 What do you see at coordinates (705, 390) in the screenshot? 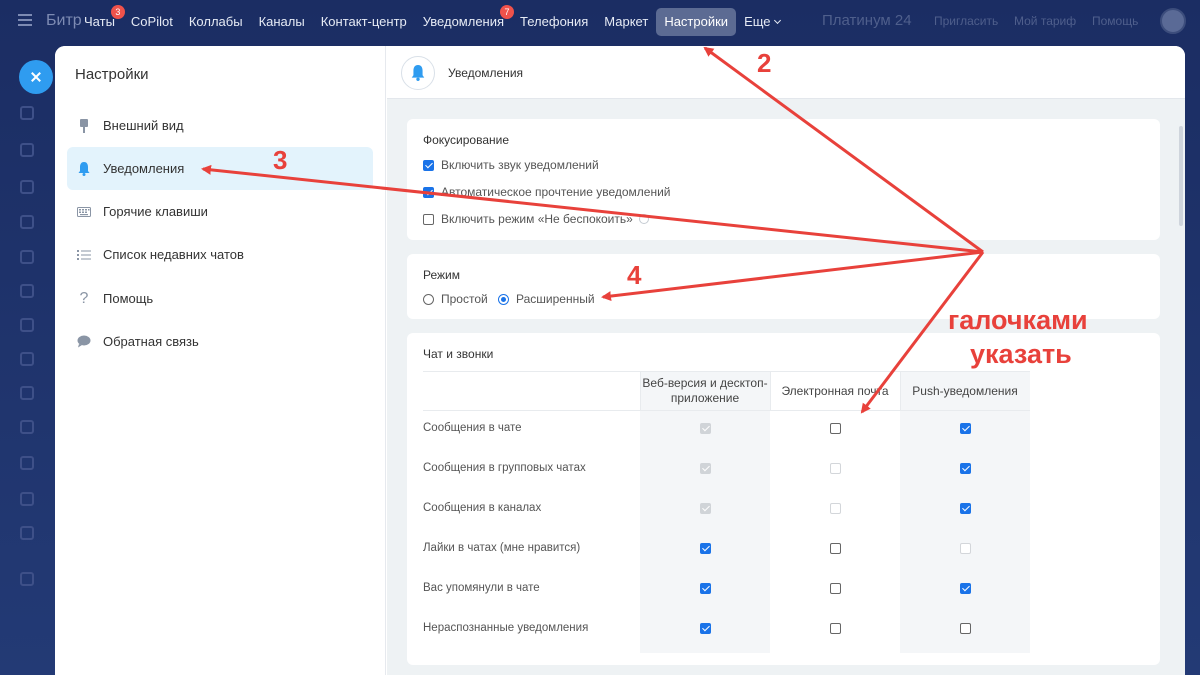
I see `column-header-web: Веб-версия и десктоп-приложение` at bounding box center [705, 390].